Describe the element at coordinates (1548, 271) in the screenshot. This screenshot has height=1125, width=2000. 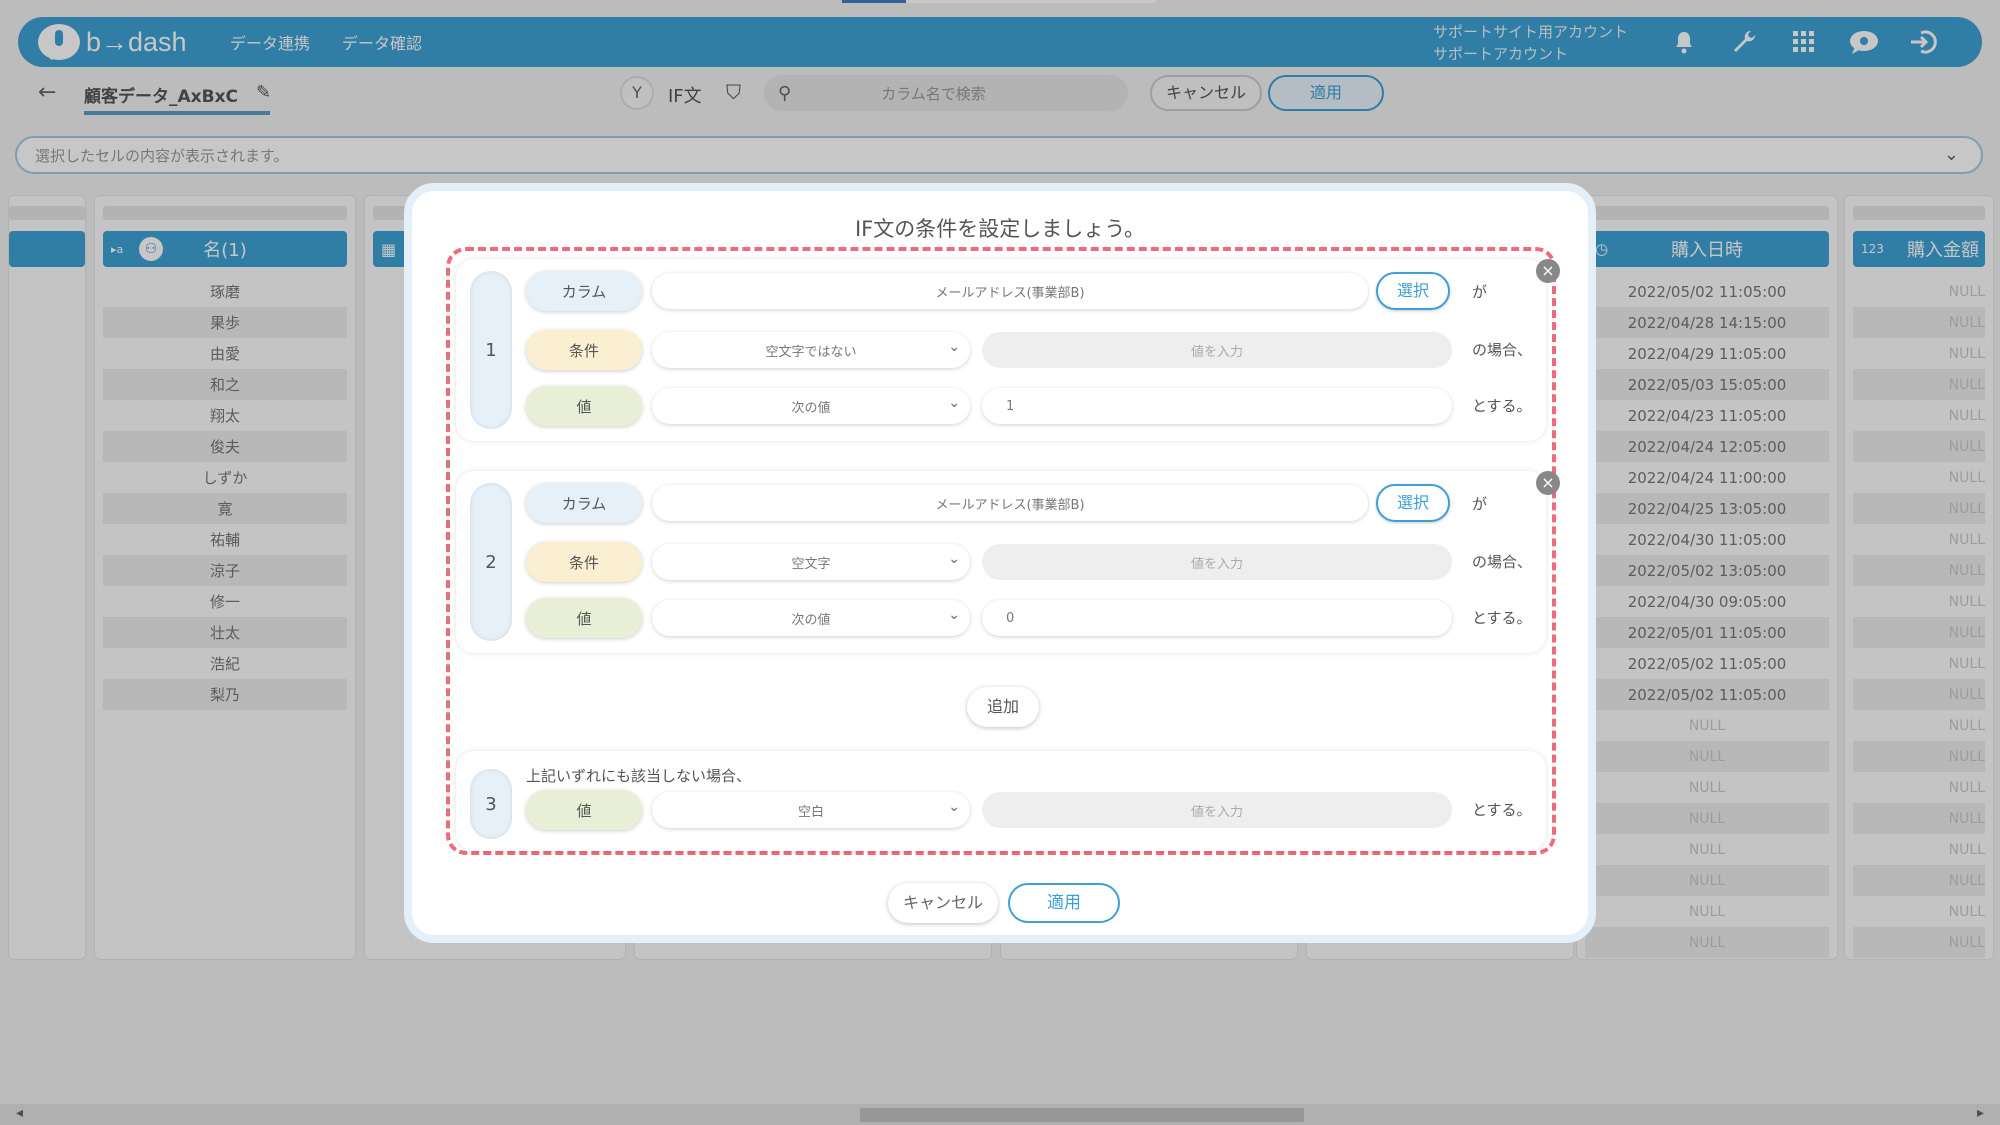
I see `remove-rule-1-close-icon: ×` at that location.